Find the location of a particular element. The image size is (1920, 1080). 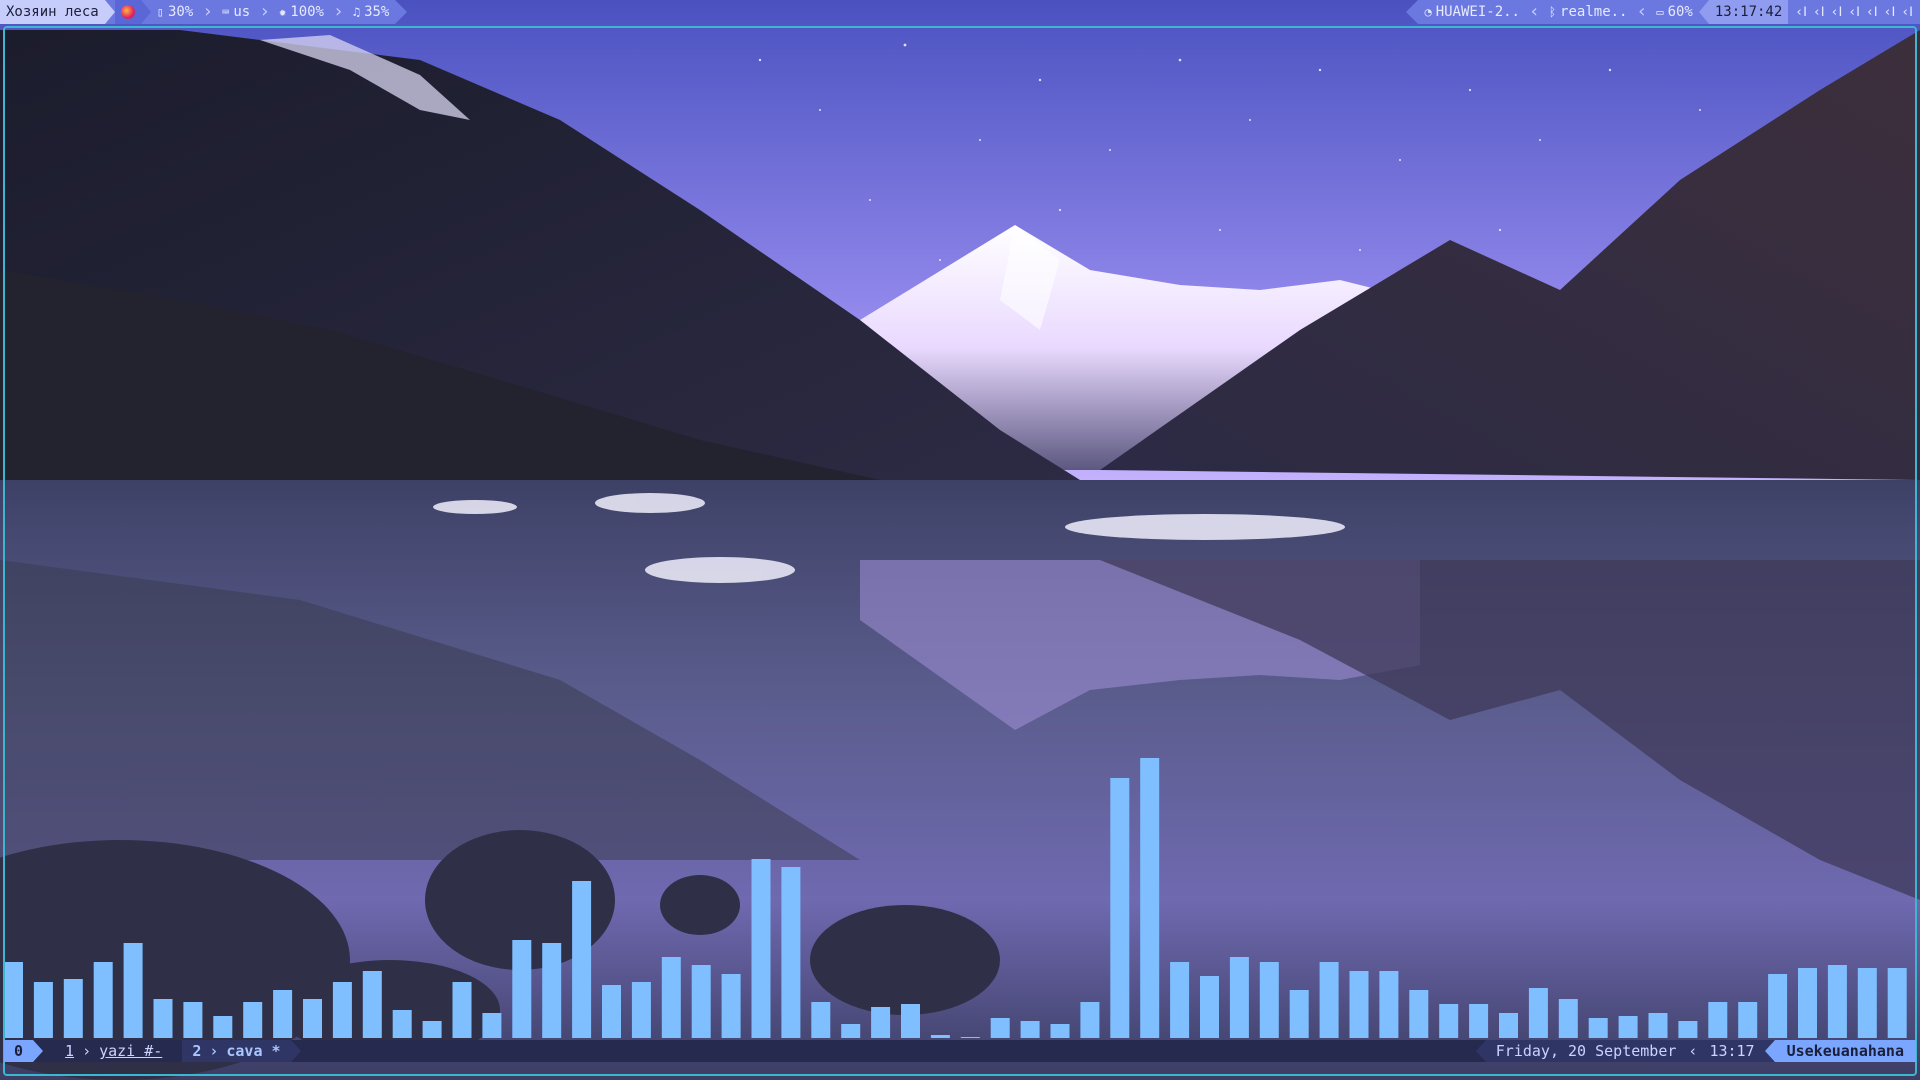

tmux-window-2-name: cava * is located at coordinates (253, 1051).